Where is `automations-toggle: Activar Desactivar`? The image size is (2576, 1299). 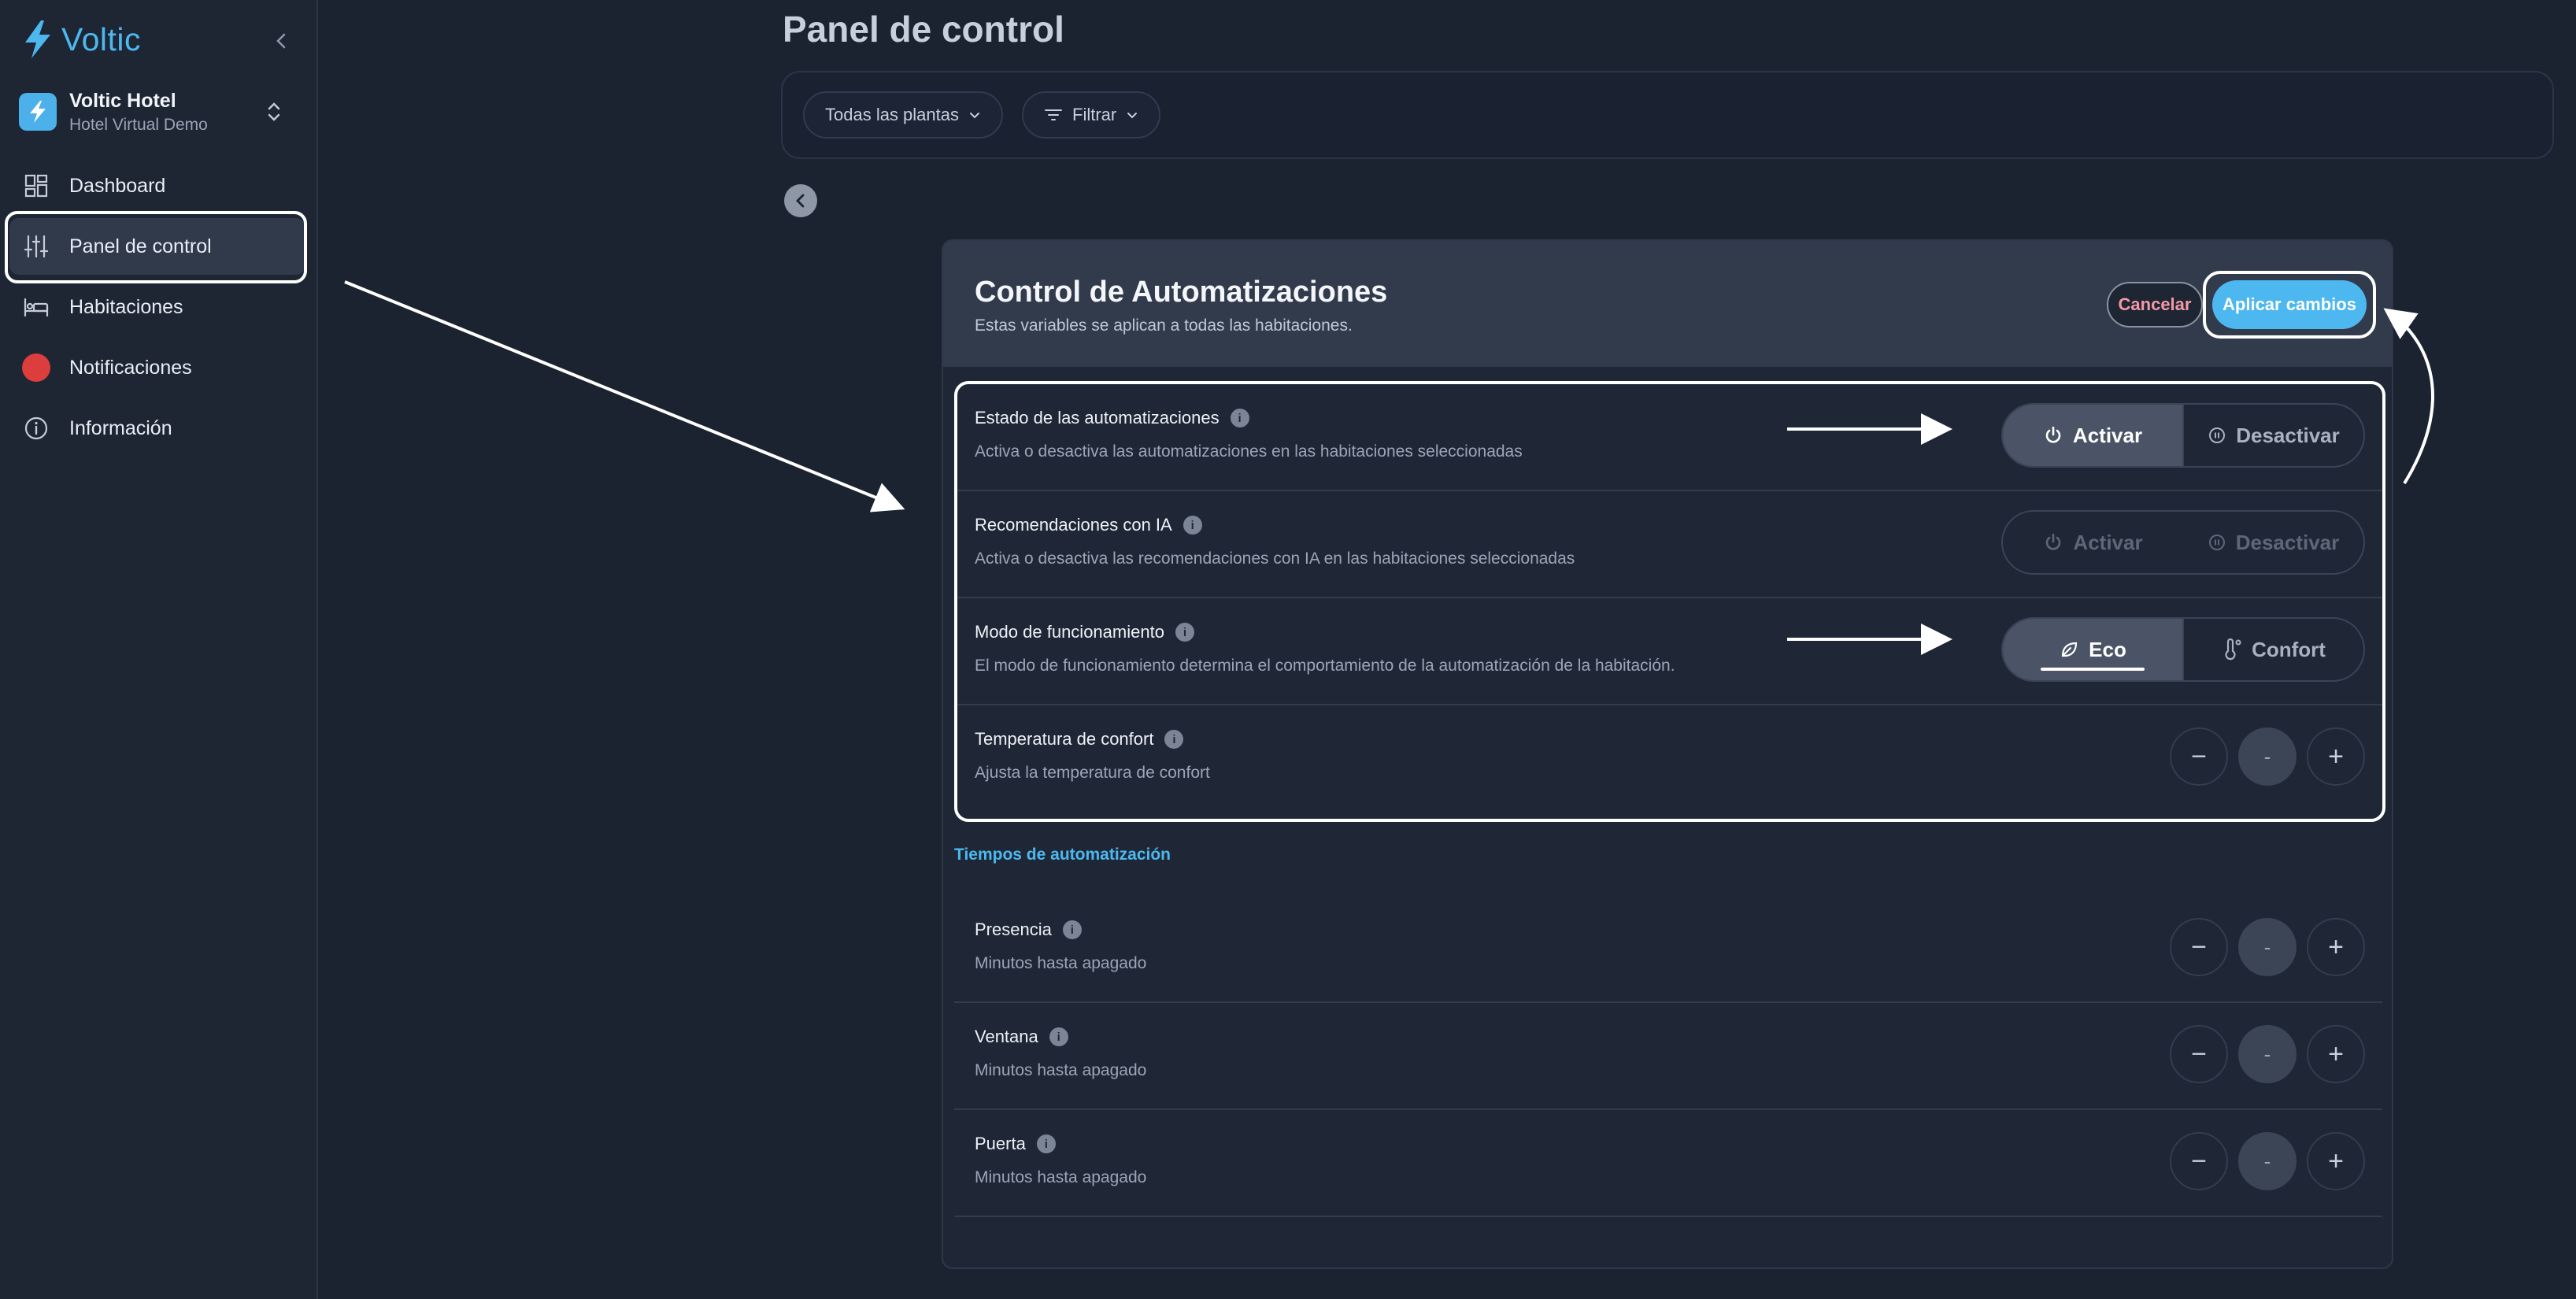 automations-toggle: Activar Desactivar is located at coordinates (2183, 435).